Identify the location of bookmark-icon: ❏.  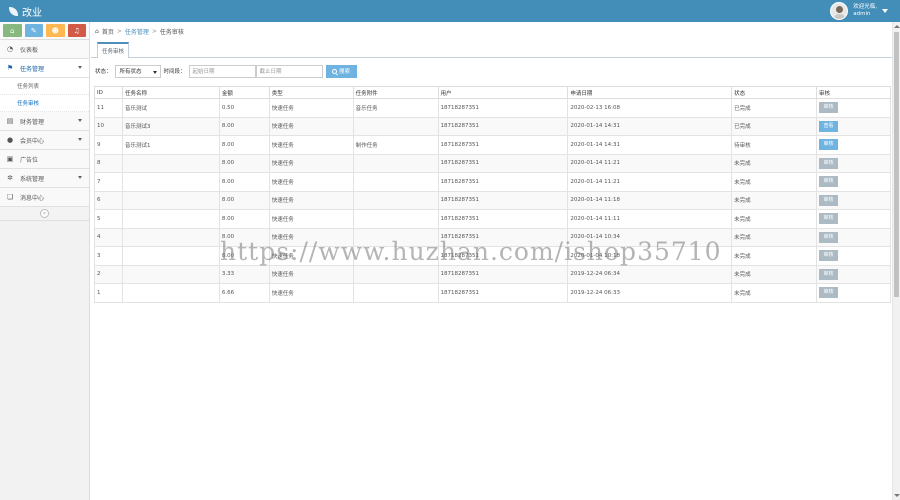
(10, 197).